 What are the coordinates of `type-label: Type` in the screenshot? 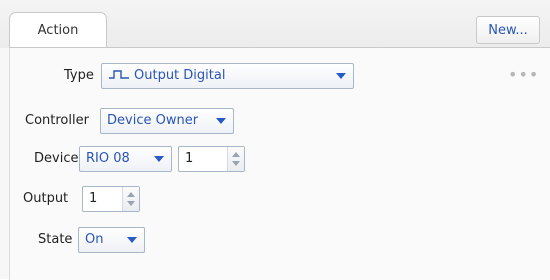 It's located at (79, 75).